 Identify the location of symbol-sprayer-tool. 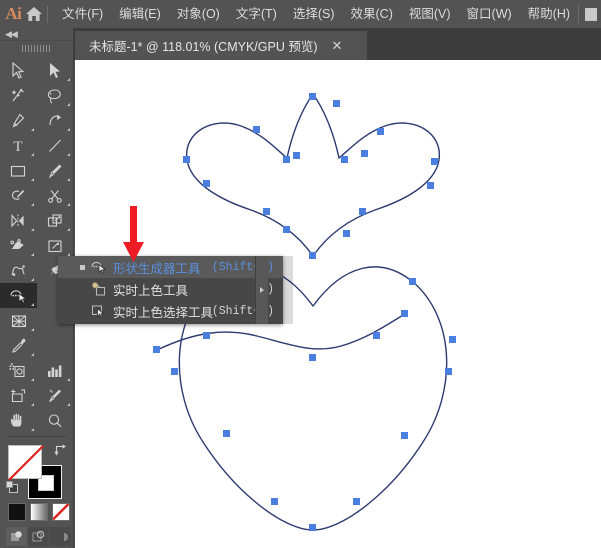
(18, 270).